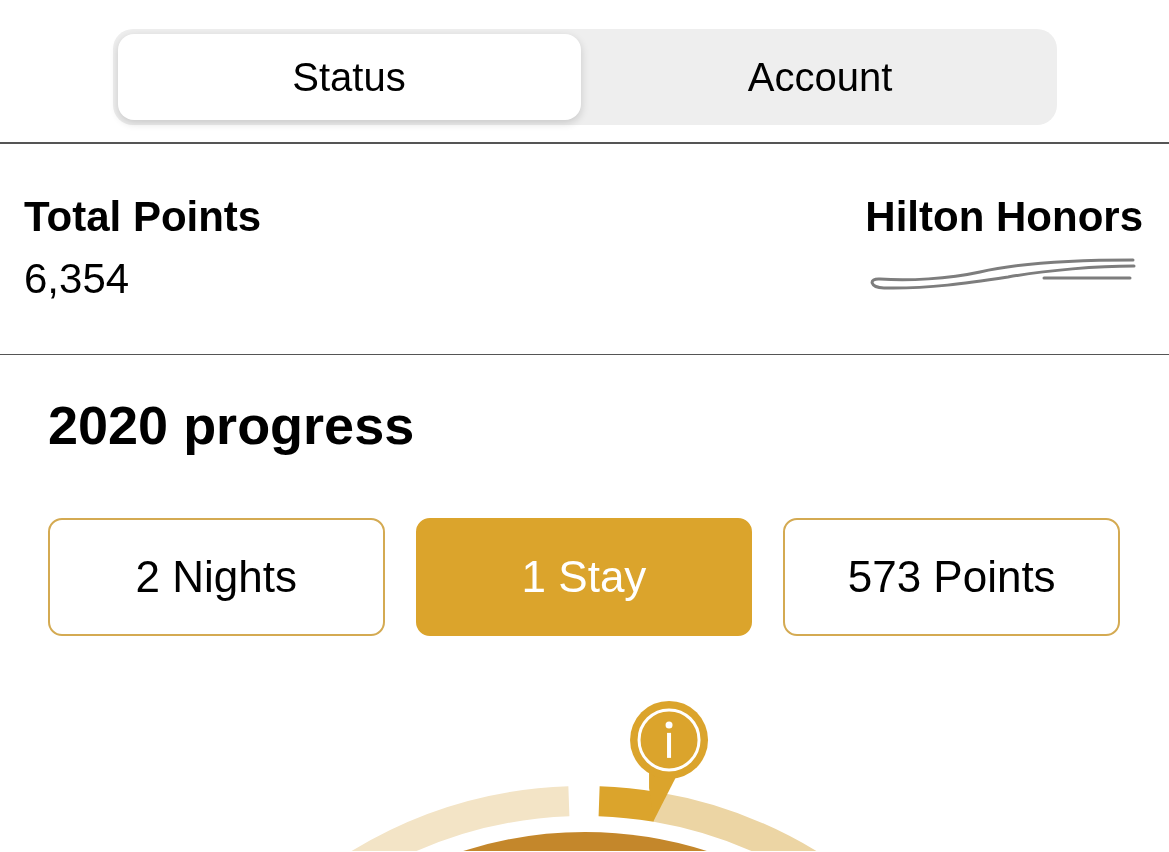  I want to click on program-name: Hilton Honors, so click(1004, 216).